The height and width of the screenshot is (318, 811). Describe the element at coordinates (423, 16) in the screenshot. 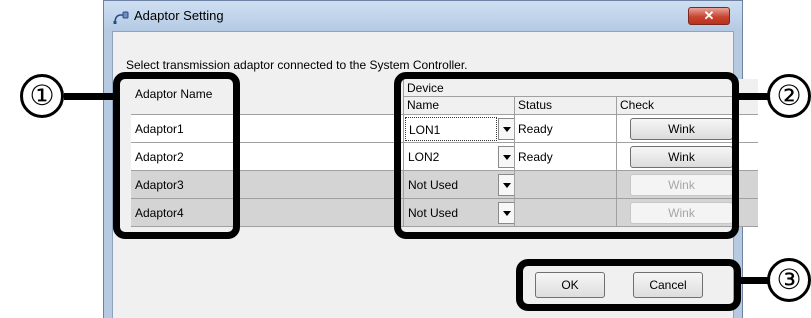

I see `title-bar: Adaptor Setting ✕` at that location.